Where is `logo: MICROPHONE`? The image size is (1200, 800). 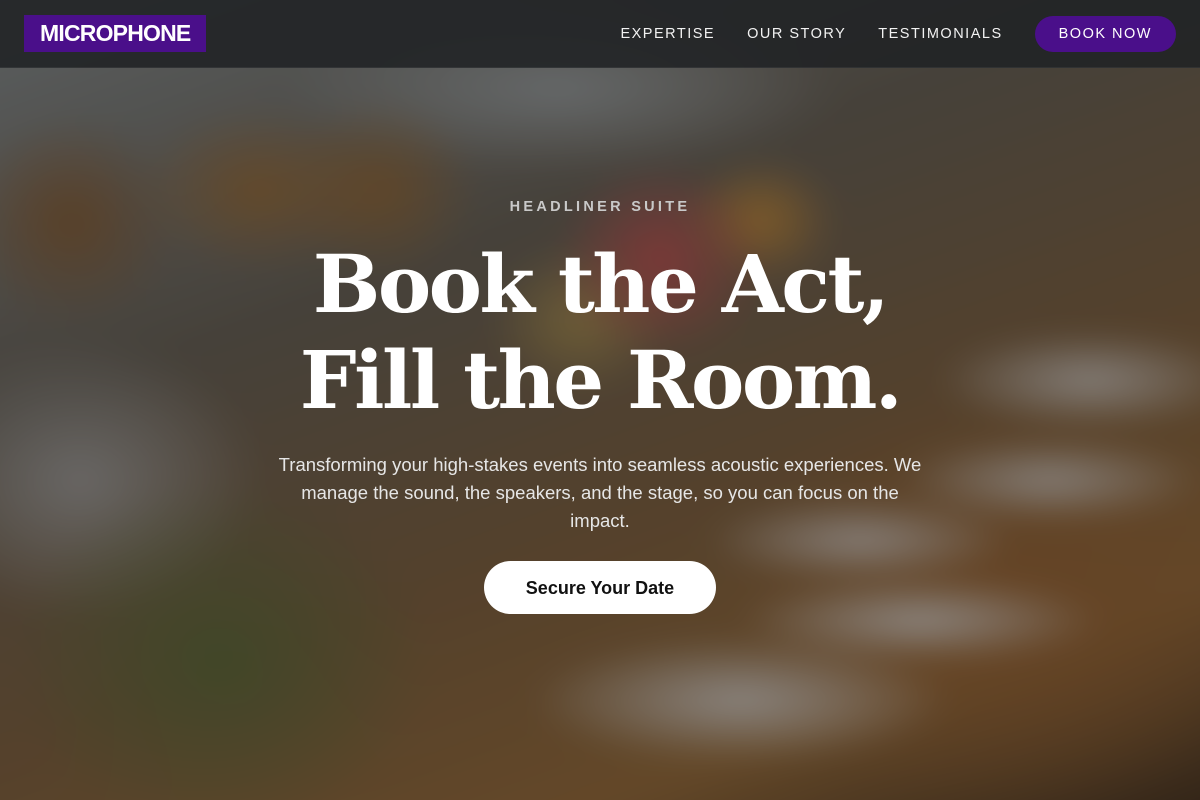 logo: MICROPHONE is located at coordinates (115, 33).